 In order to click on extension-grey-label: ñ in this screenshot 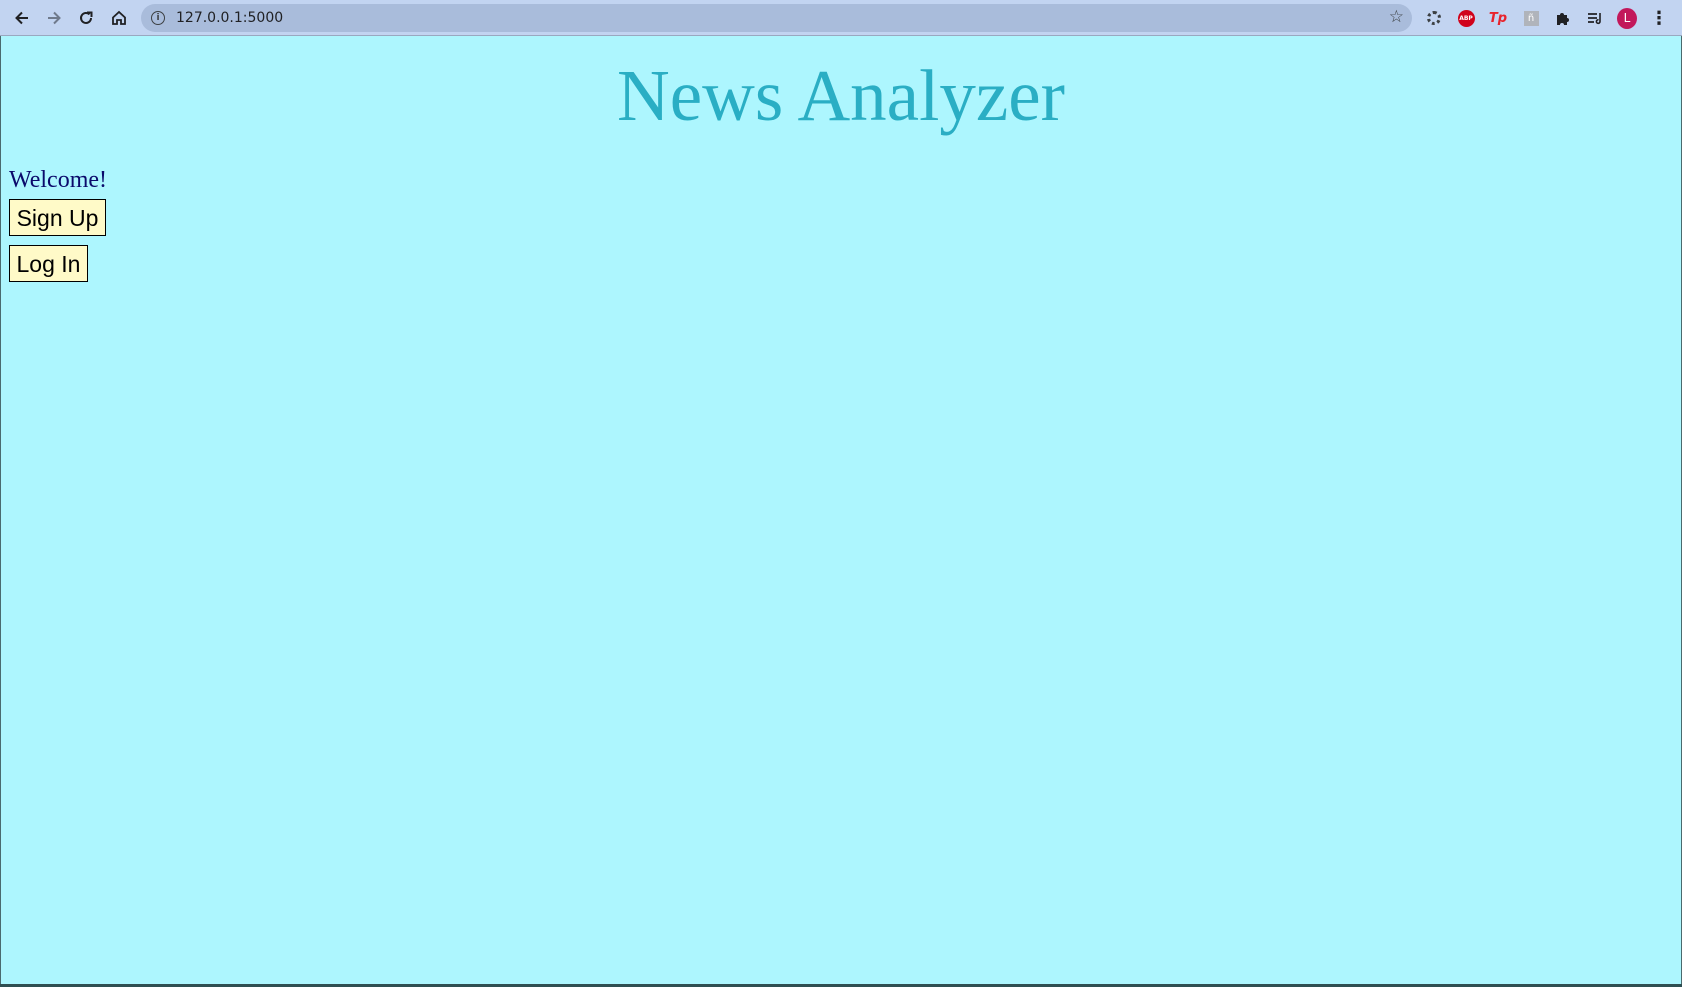, I will do `click(1531, 18)`.